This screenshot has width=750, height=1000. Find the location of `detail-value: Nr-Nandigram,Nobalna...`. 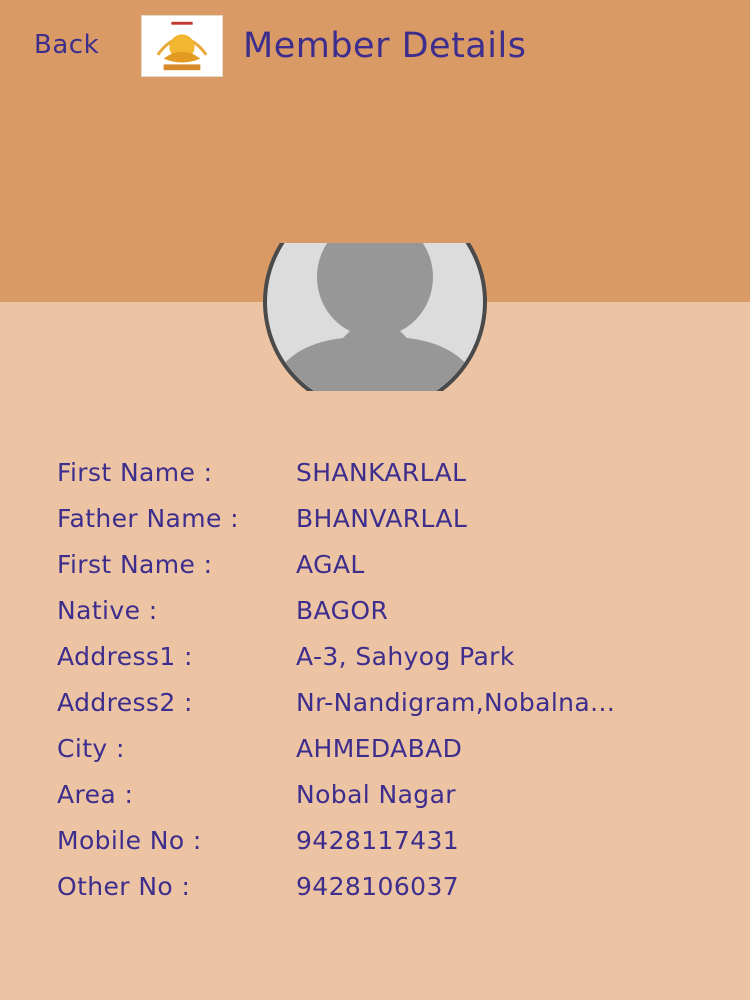

detail-value: Nr-Nandigram,Nobalna... is located at coordinates (456, 702).